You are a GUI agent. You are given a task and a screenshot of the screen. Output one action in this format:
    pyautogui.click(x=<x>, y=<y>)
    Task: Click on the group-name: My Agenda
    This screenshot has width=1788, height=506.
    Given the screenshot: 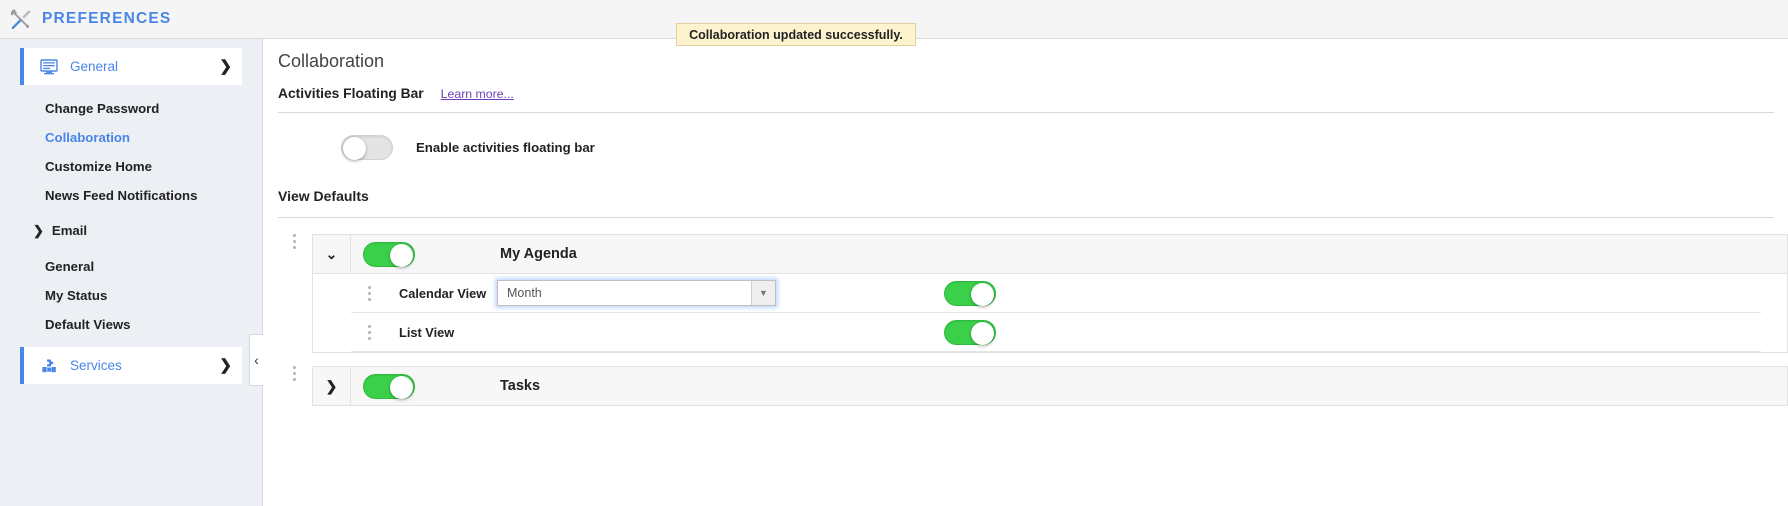 What is the action you would take?
    pyautogui.click(x=538, y=254)
    